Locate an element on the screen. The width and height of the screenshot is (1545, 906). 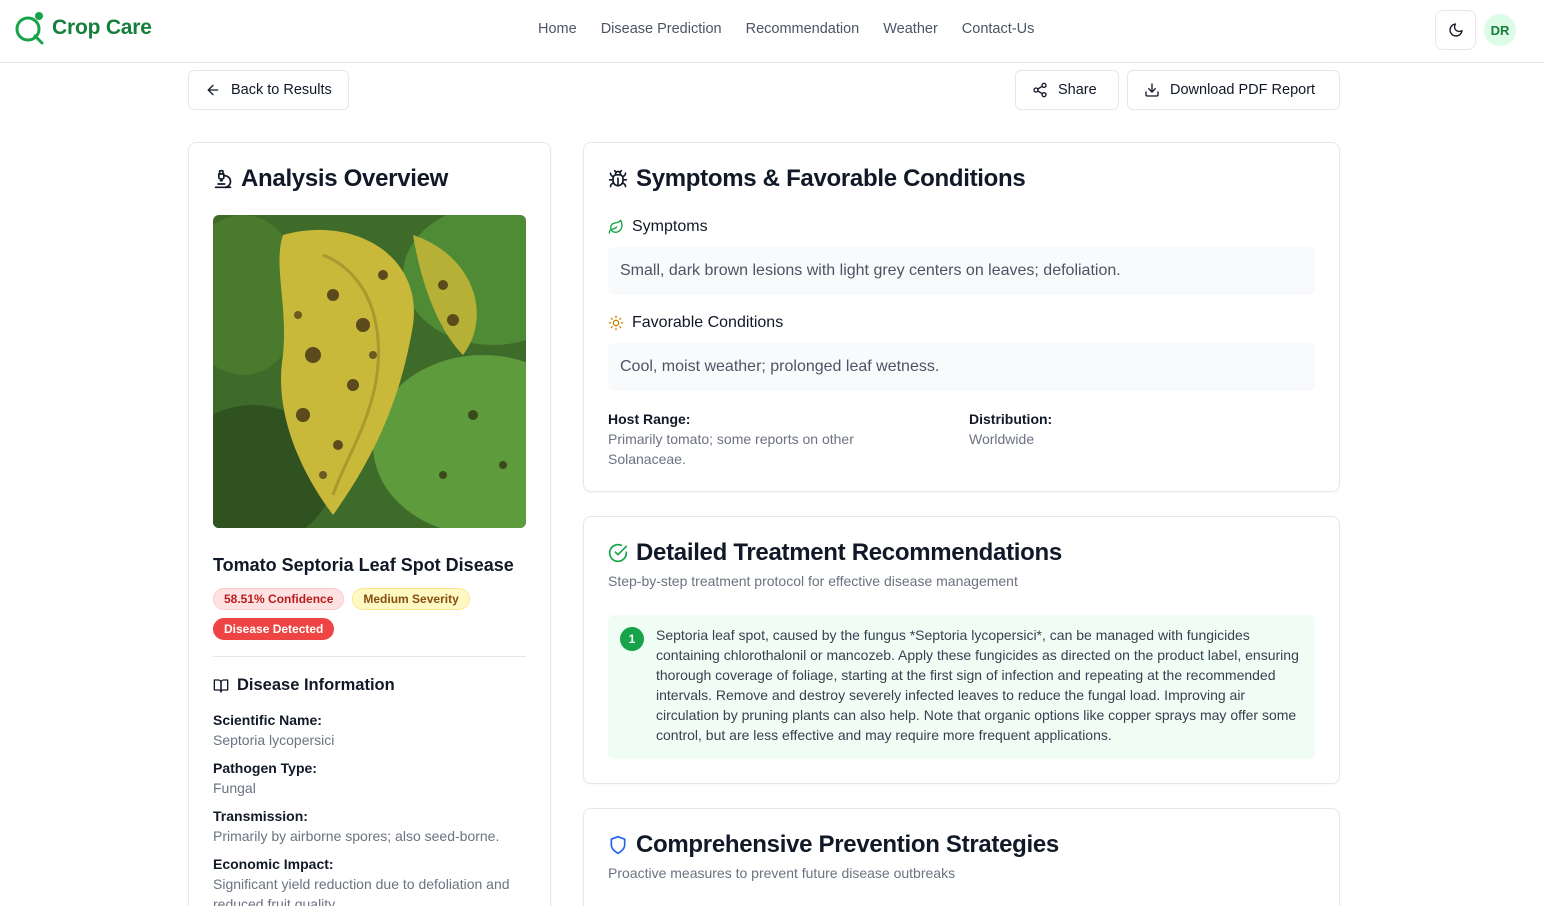
theme-toggle-button is located at coordinates (1455, 30).